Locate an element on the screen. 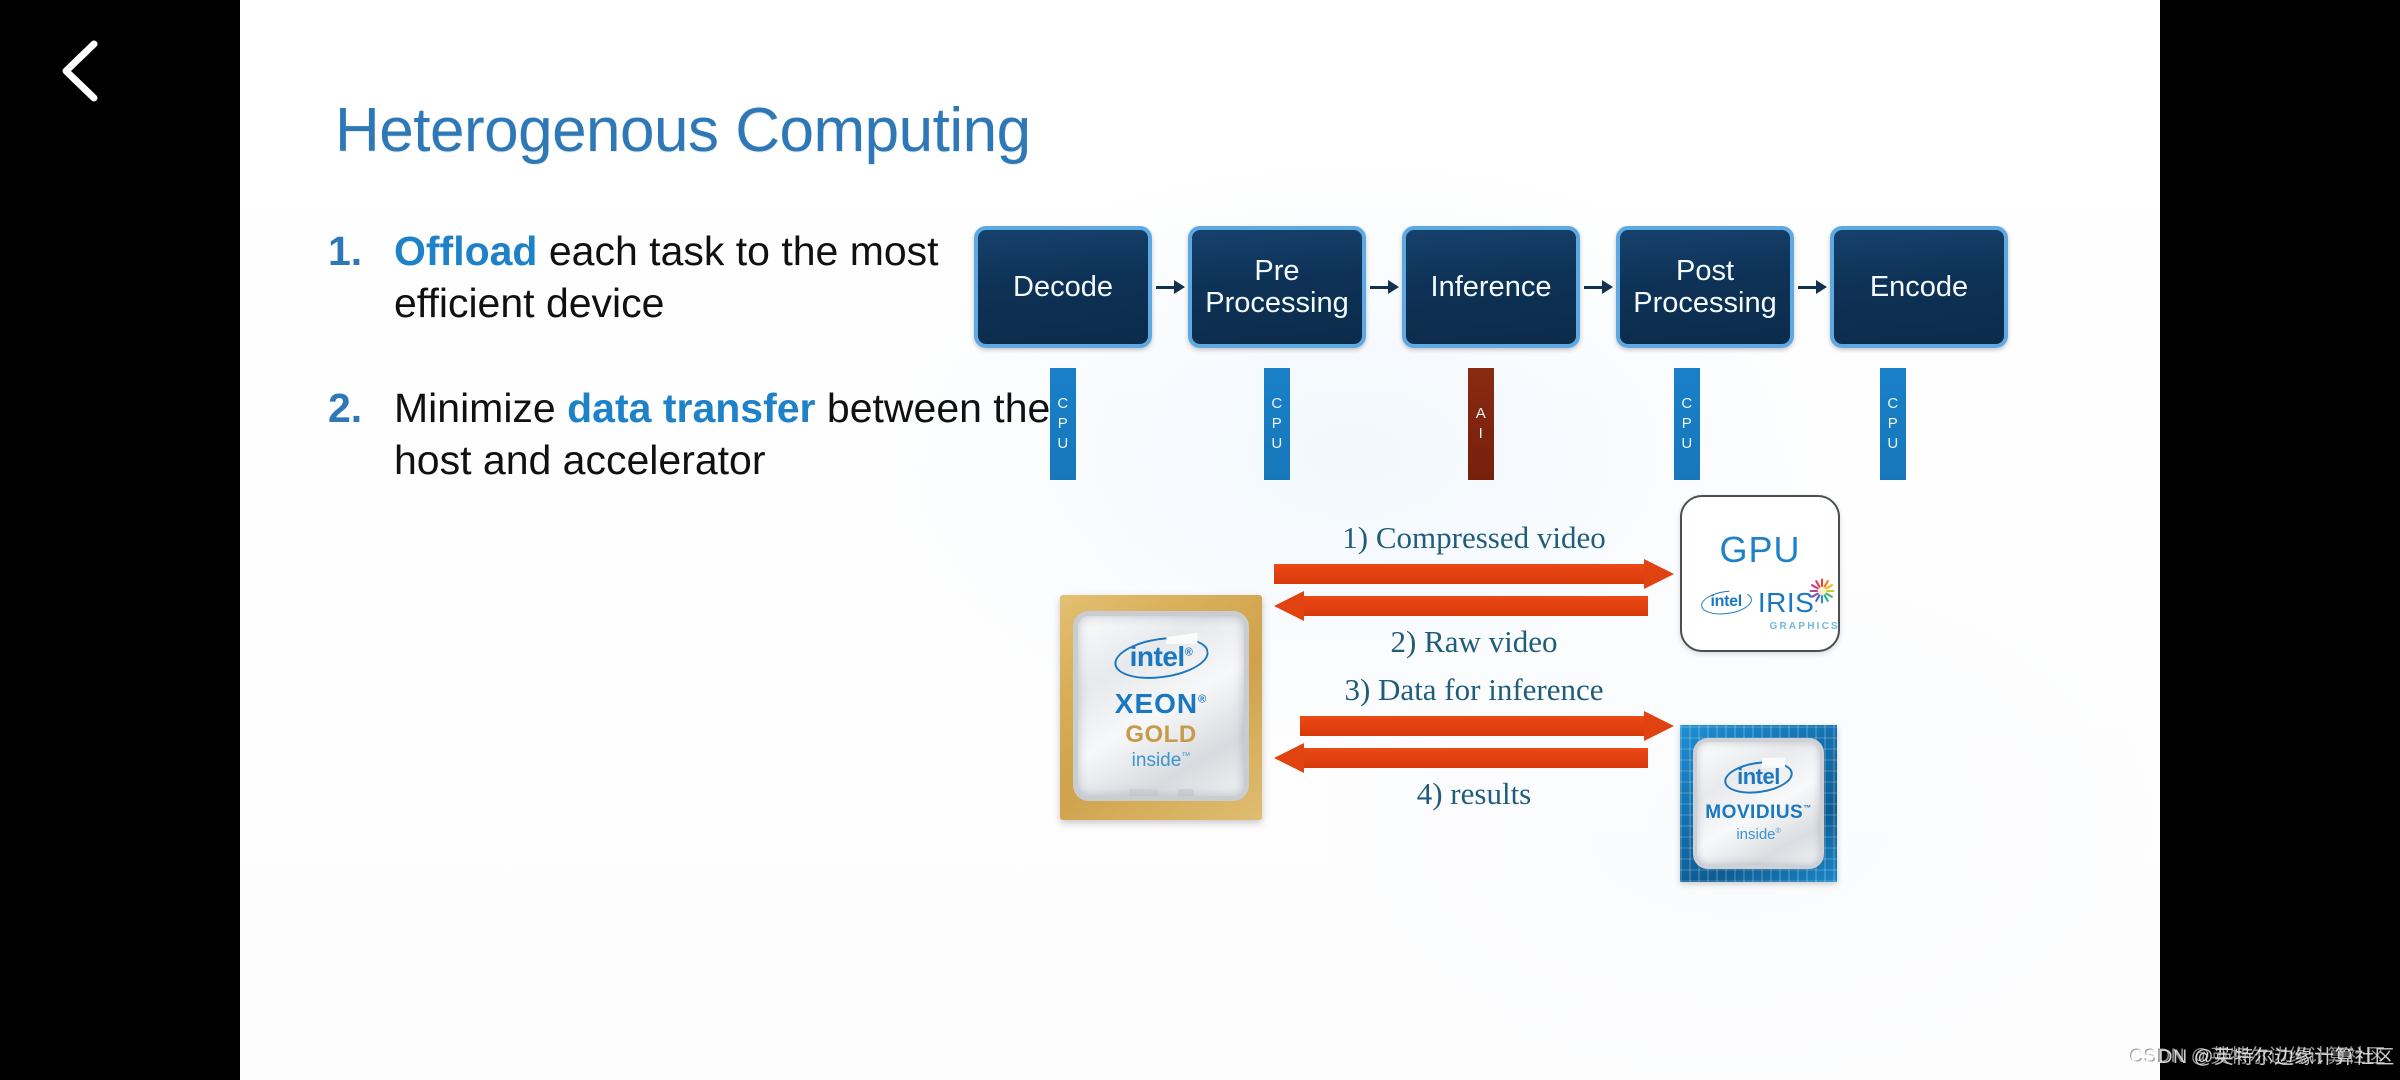  device-tag-post-processing: C P U is located at coordinates (1687, 424).